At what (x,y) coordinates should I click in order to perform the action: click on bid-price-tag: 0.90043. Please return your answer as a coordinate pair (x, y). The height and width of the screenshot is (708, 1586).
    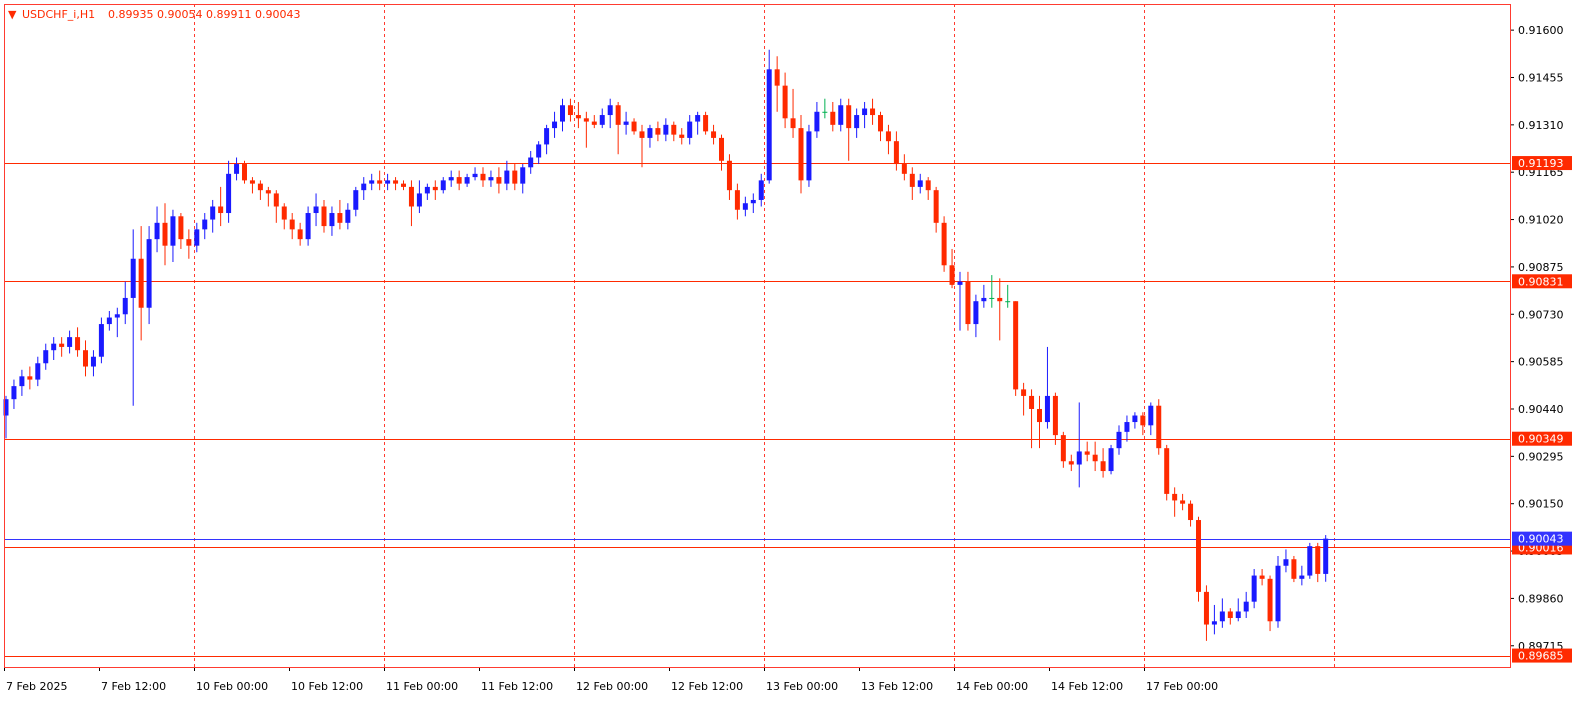
    Looking at the image, I should click on (1541, 539).